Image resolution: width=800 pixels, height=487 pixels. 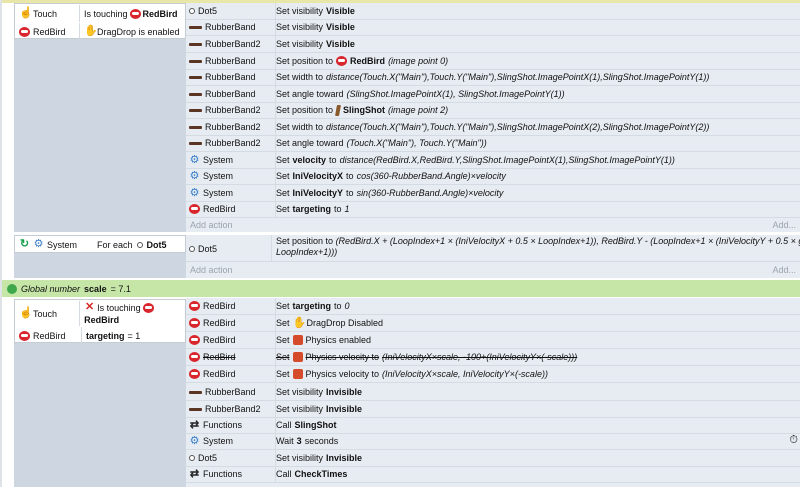 I want to click on action-row: RubberBand Set visibility Visible, so click(x=493, y=27).